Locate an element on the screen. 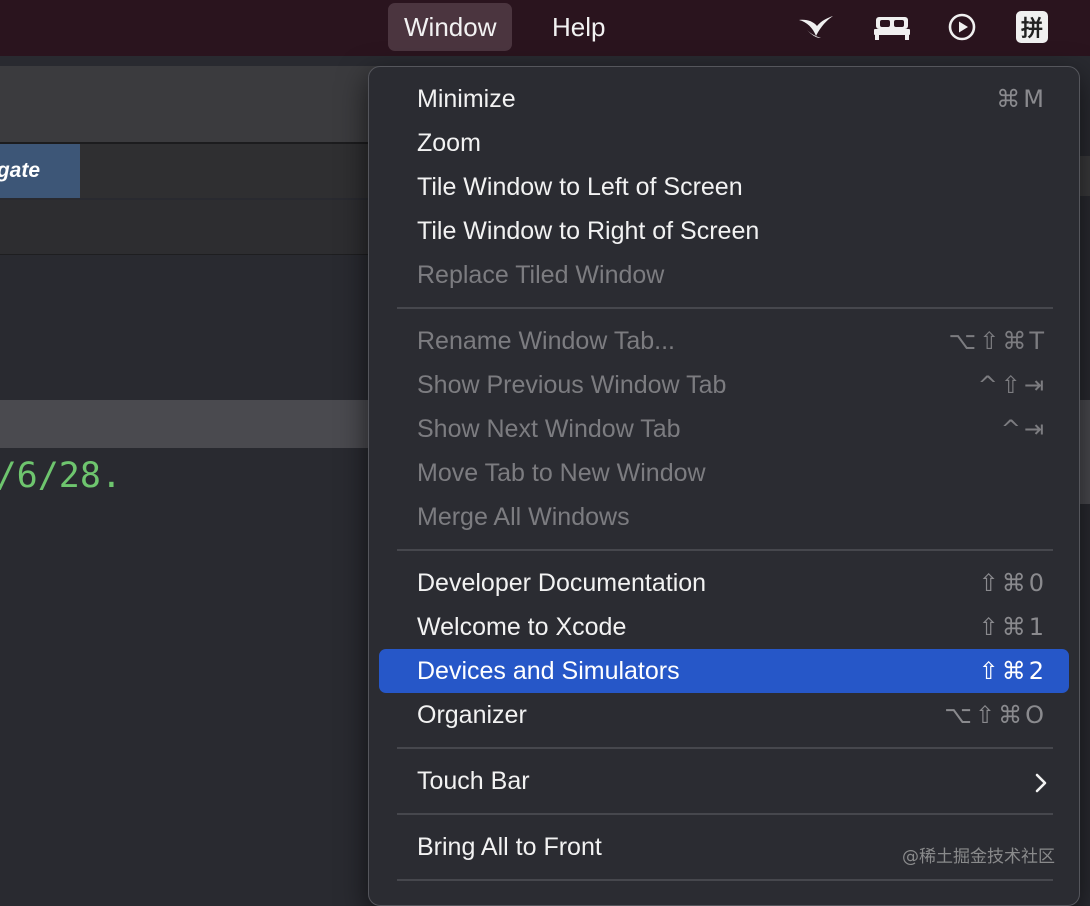 The height and width of the screenshot is (906, 1090). code-comment: /6/28. is located at coordinates (100, 476).